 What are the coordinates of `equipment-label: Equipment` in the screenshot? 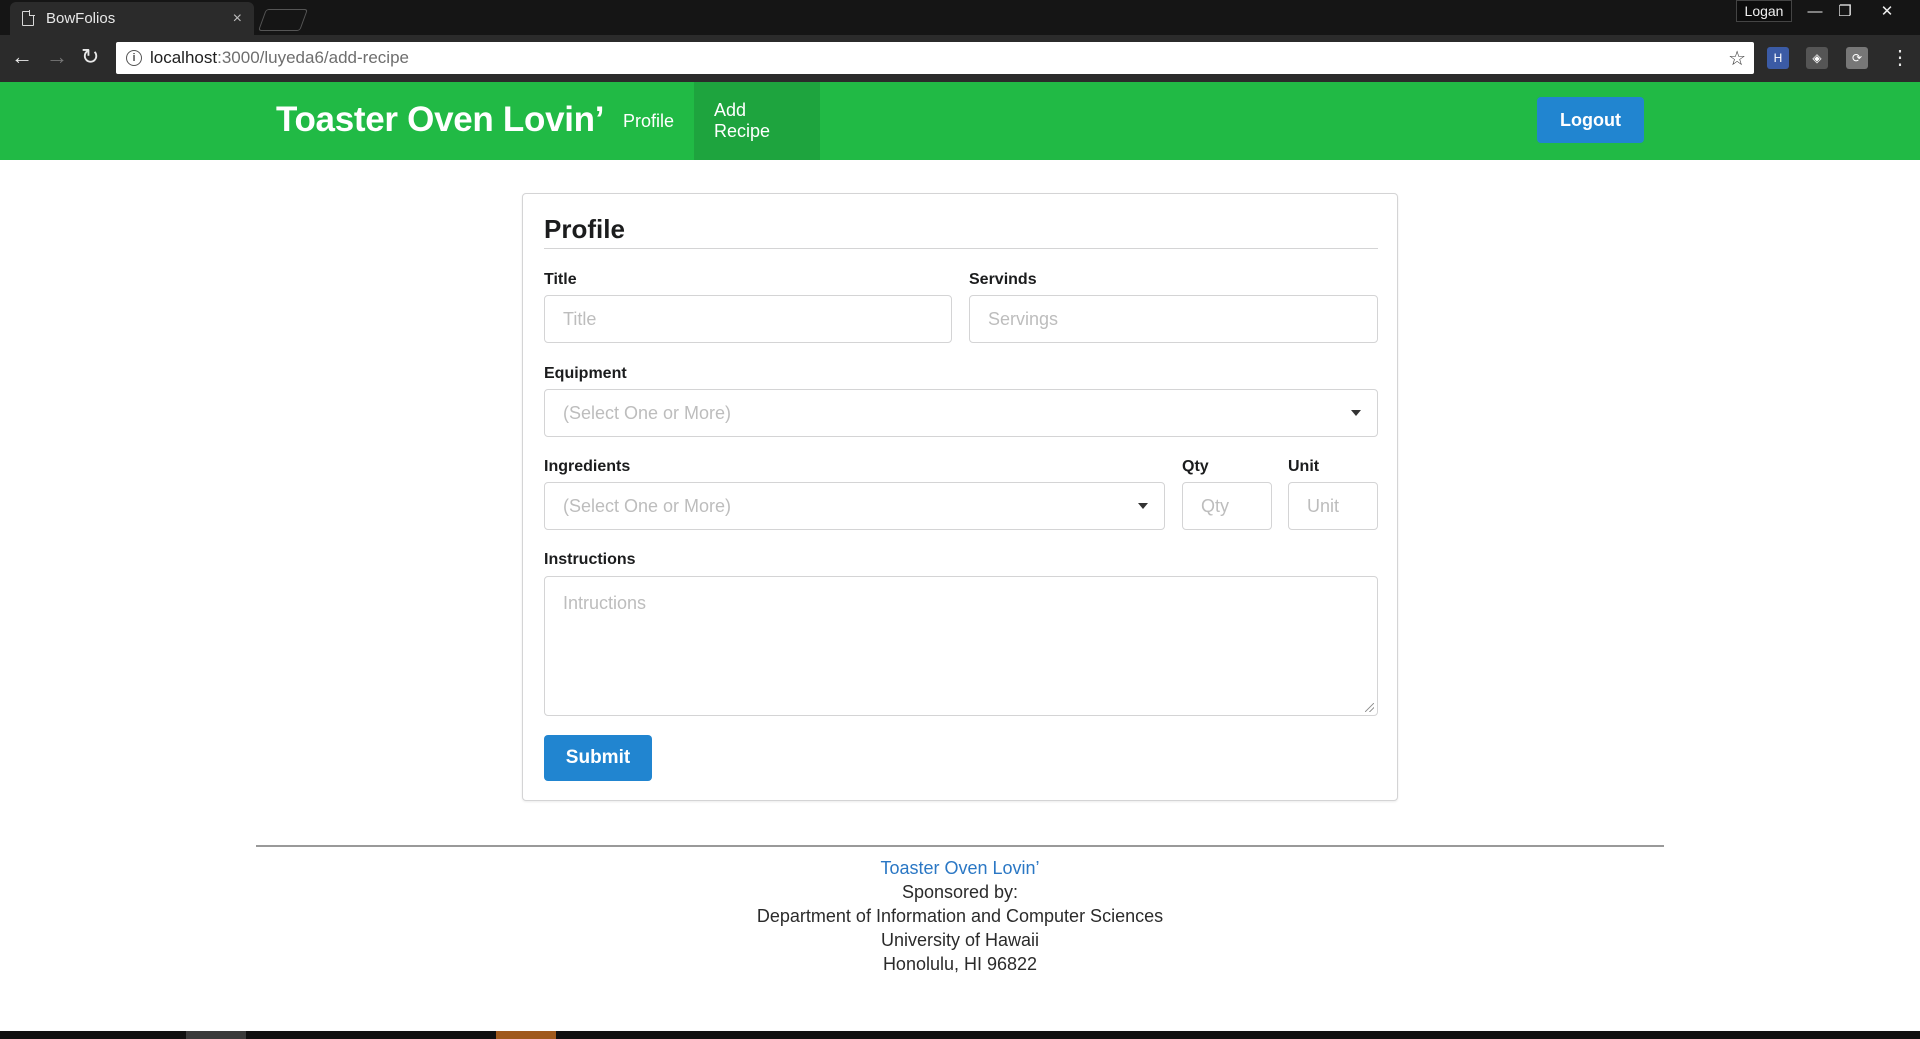 It's located at (585, 373).